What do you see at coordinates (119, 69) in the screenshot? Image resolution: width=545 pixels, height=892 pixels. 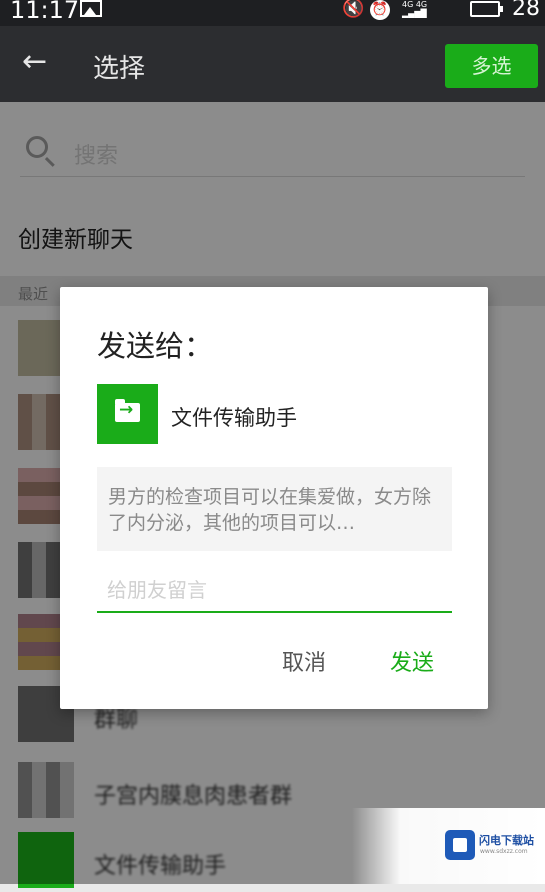 I see `page-title: 选择` at bounding box center [119, 69].